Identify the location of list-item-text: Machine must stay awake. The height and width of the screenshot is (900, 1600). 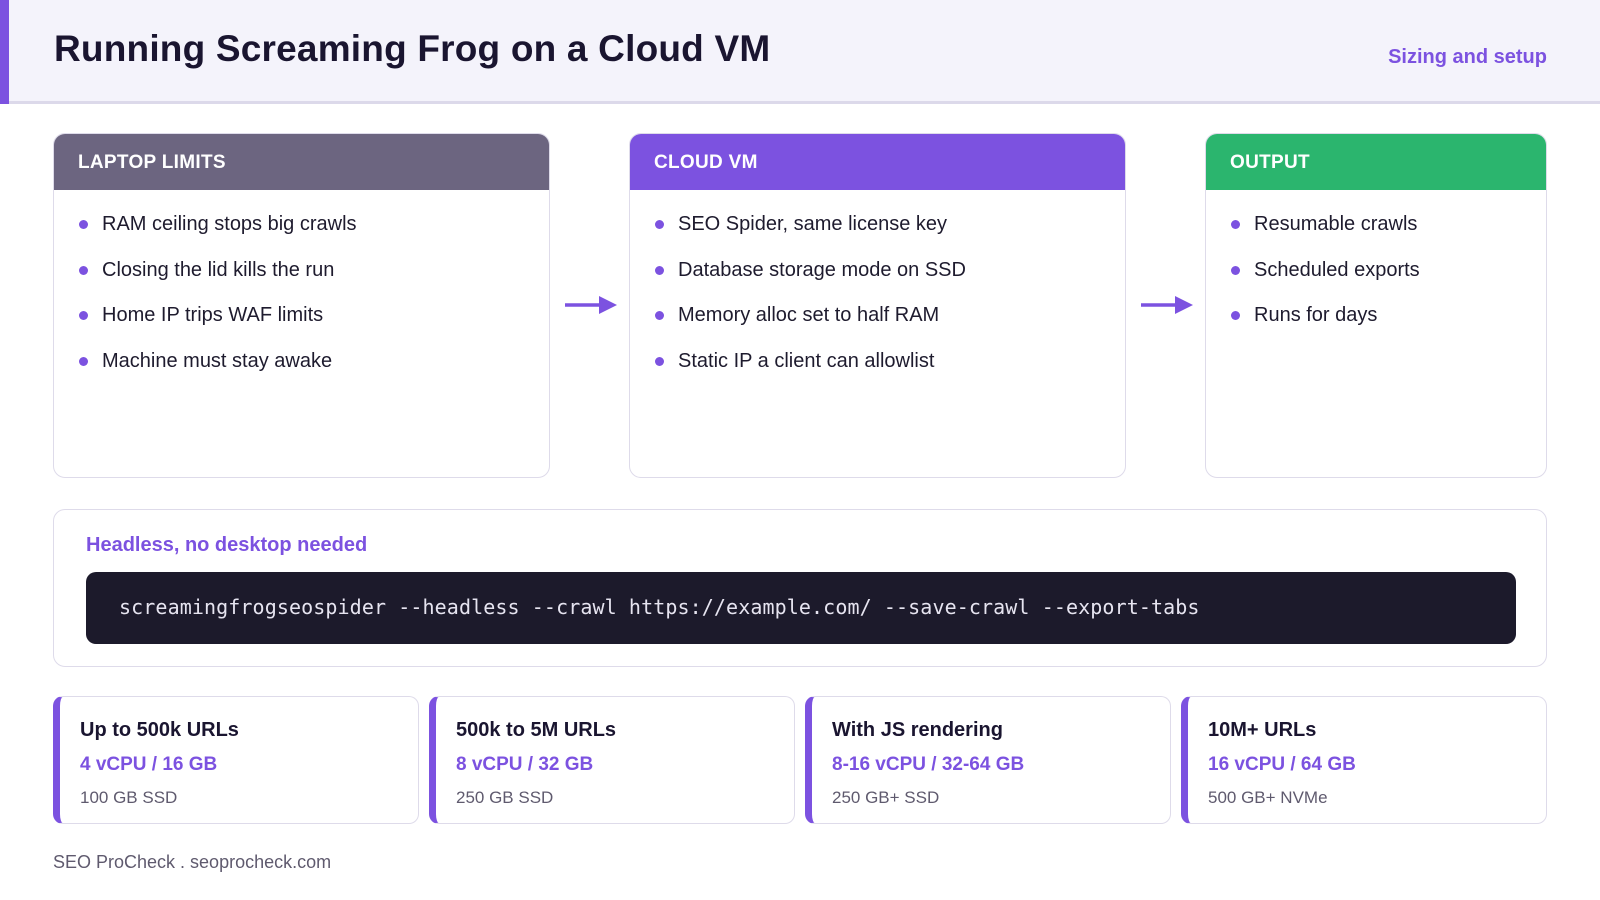
(217, 360).